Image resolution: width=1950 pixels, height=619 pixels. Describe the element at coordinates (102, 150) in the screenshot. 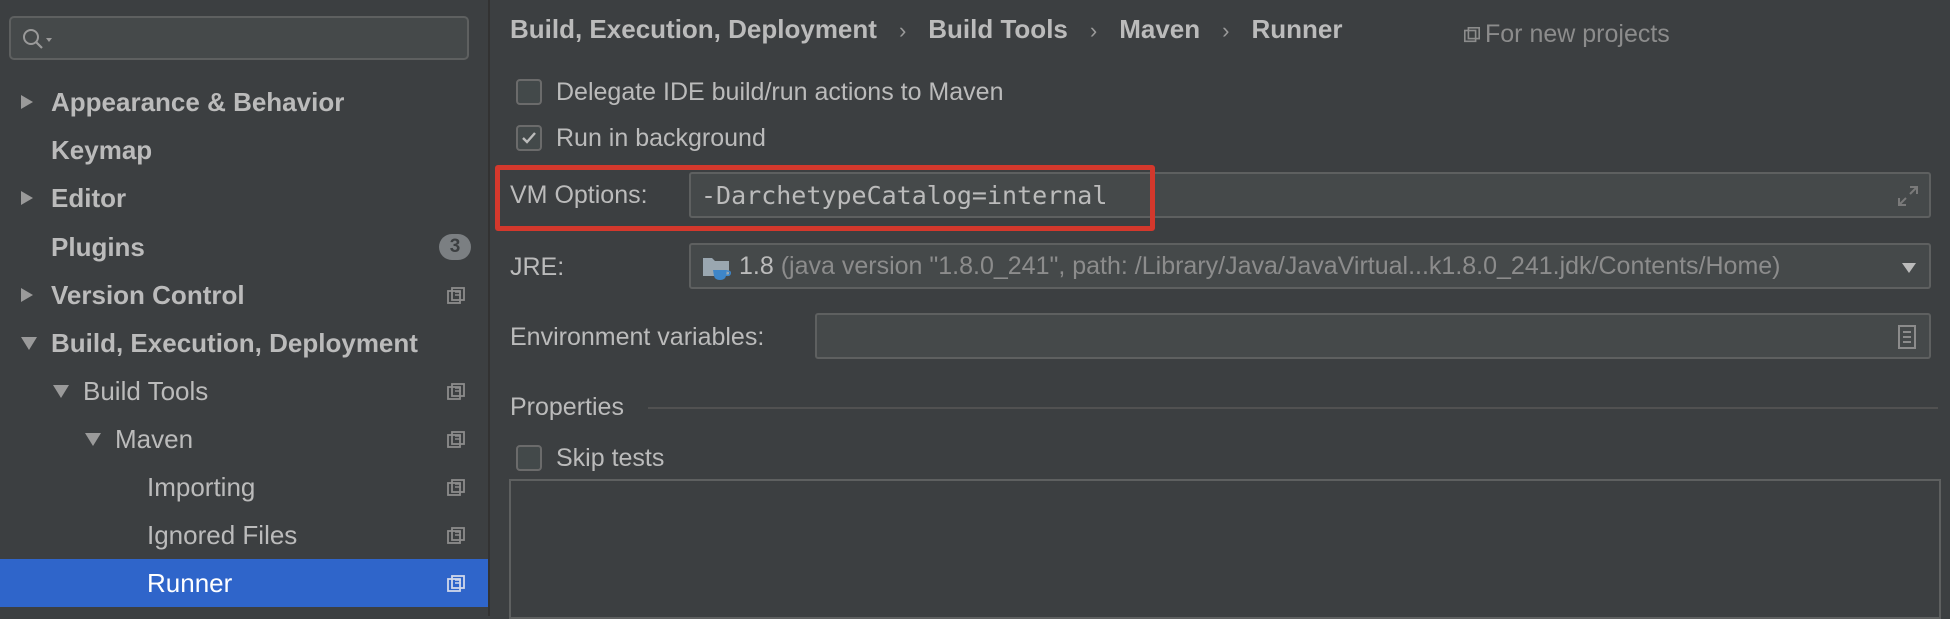

I see `sidebar-item-label: Keymap` at that location.